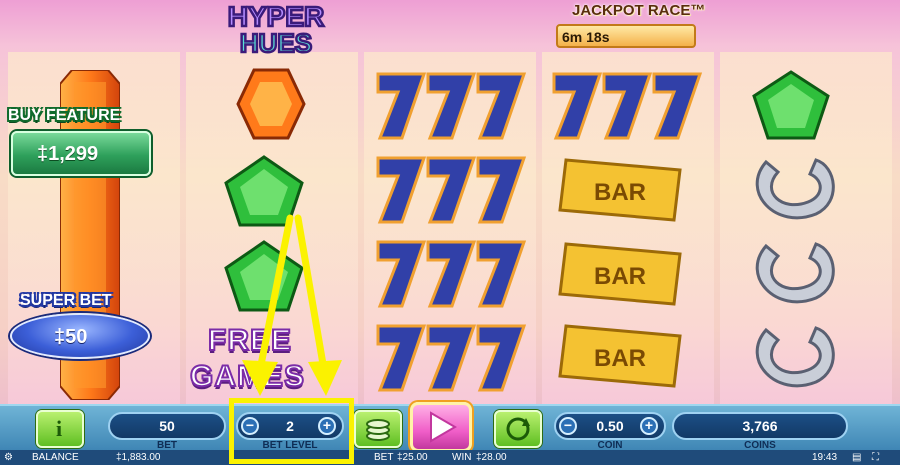  I want to click on fullscreen-icon: ⛶, so click(875, 457).